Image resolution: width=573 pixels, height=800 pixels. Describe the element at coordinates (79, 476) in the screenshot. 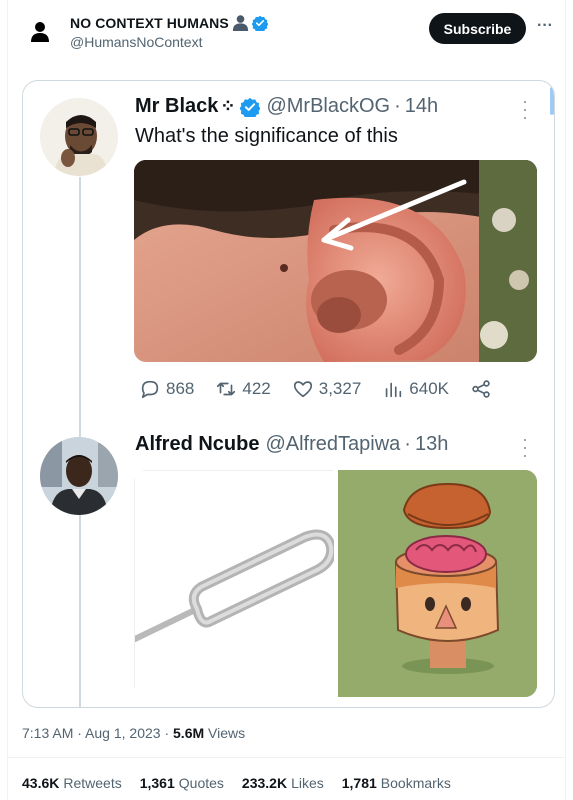

I see `avatar-alfred-ncube` at that location.